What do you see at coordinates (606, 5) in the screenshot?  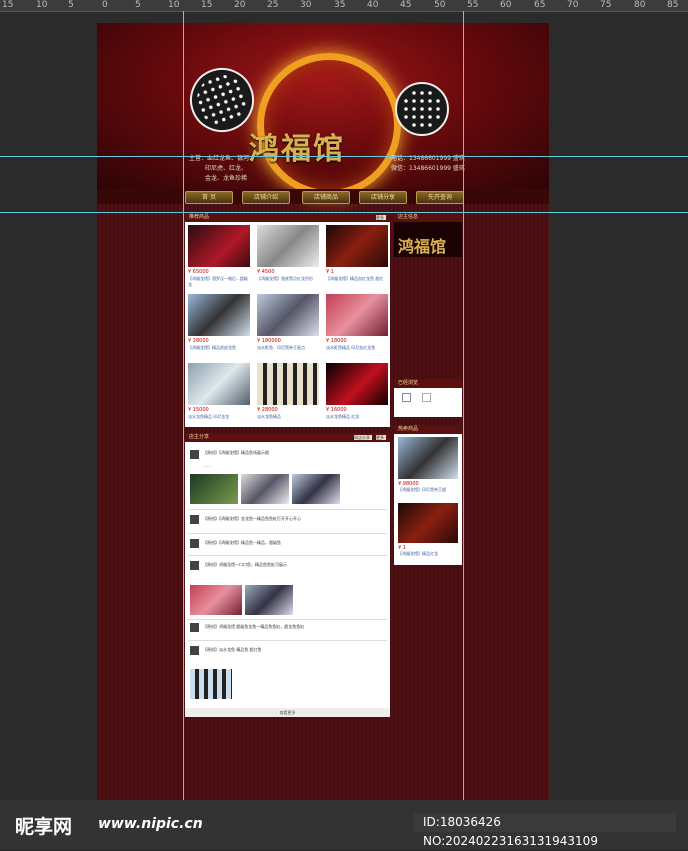 I see `ruler-tick: 75` at bounding box center [606, 5].